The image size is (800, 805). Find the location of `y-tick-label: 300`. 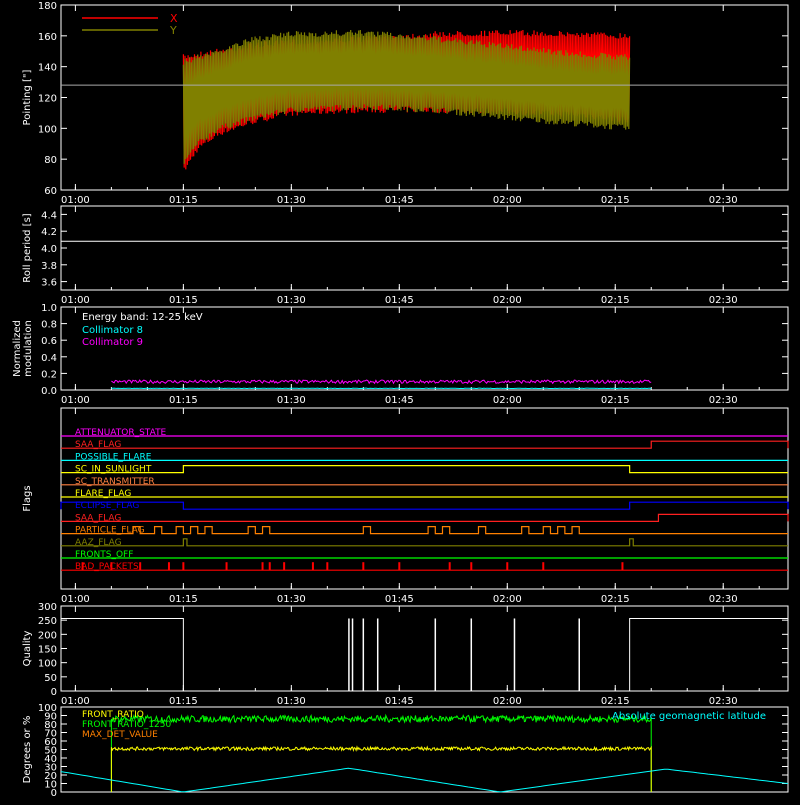

y-tick-label: 300 is located at coordinates (47, 607).